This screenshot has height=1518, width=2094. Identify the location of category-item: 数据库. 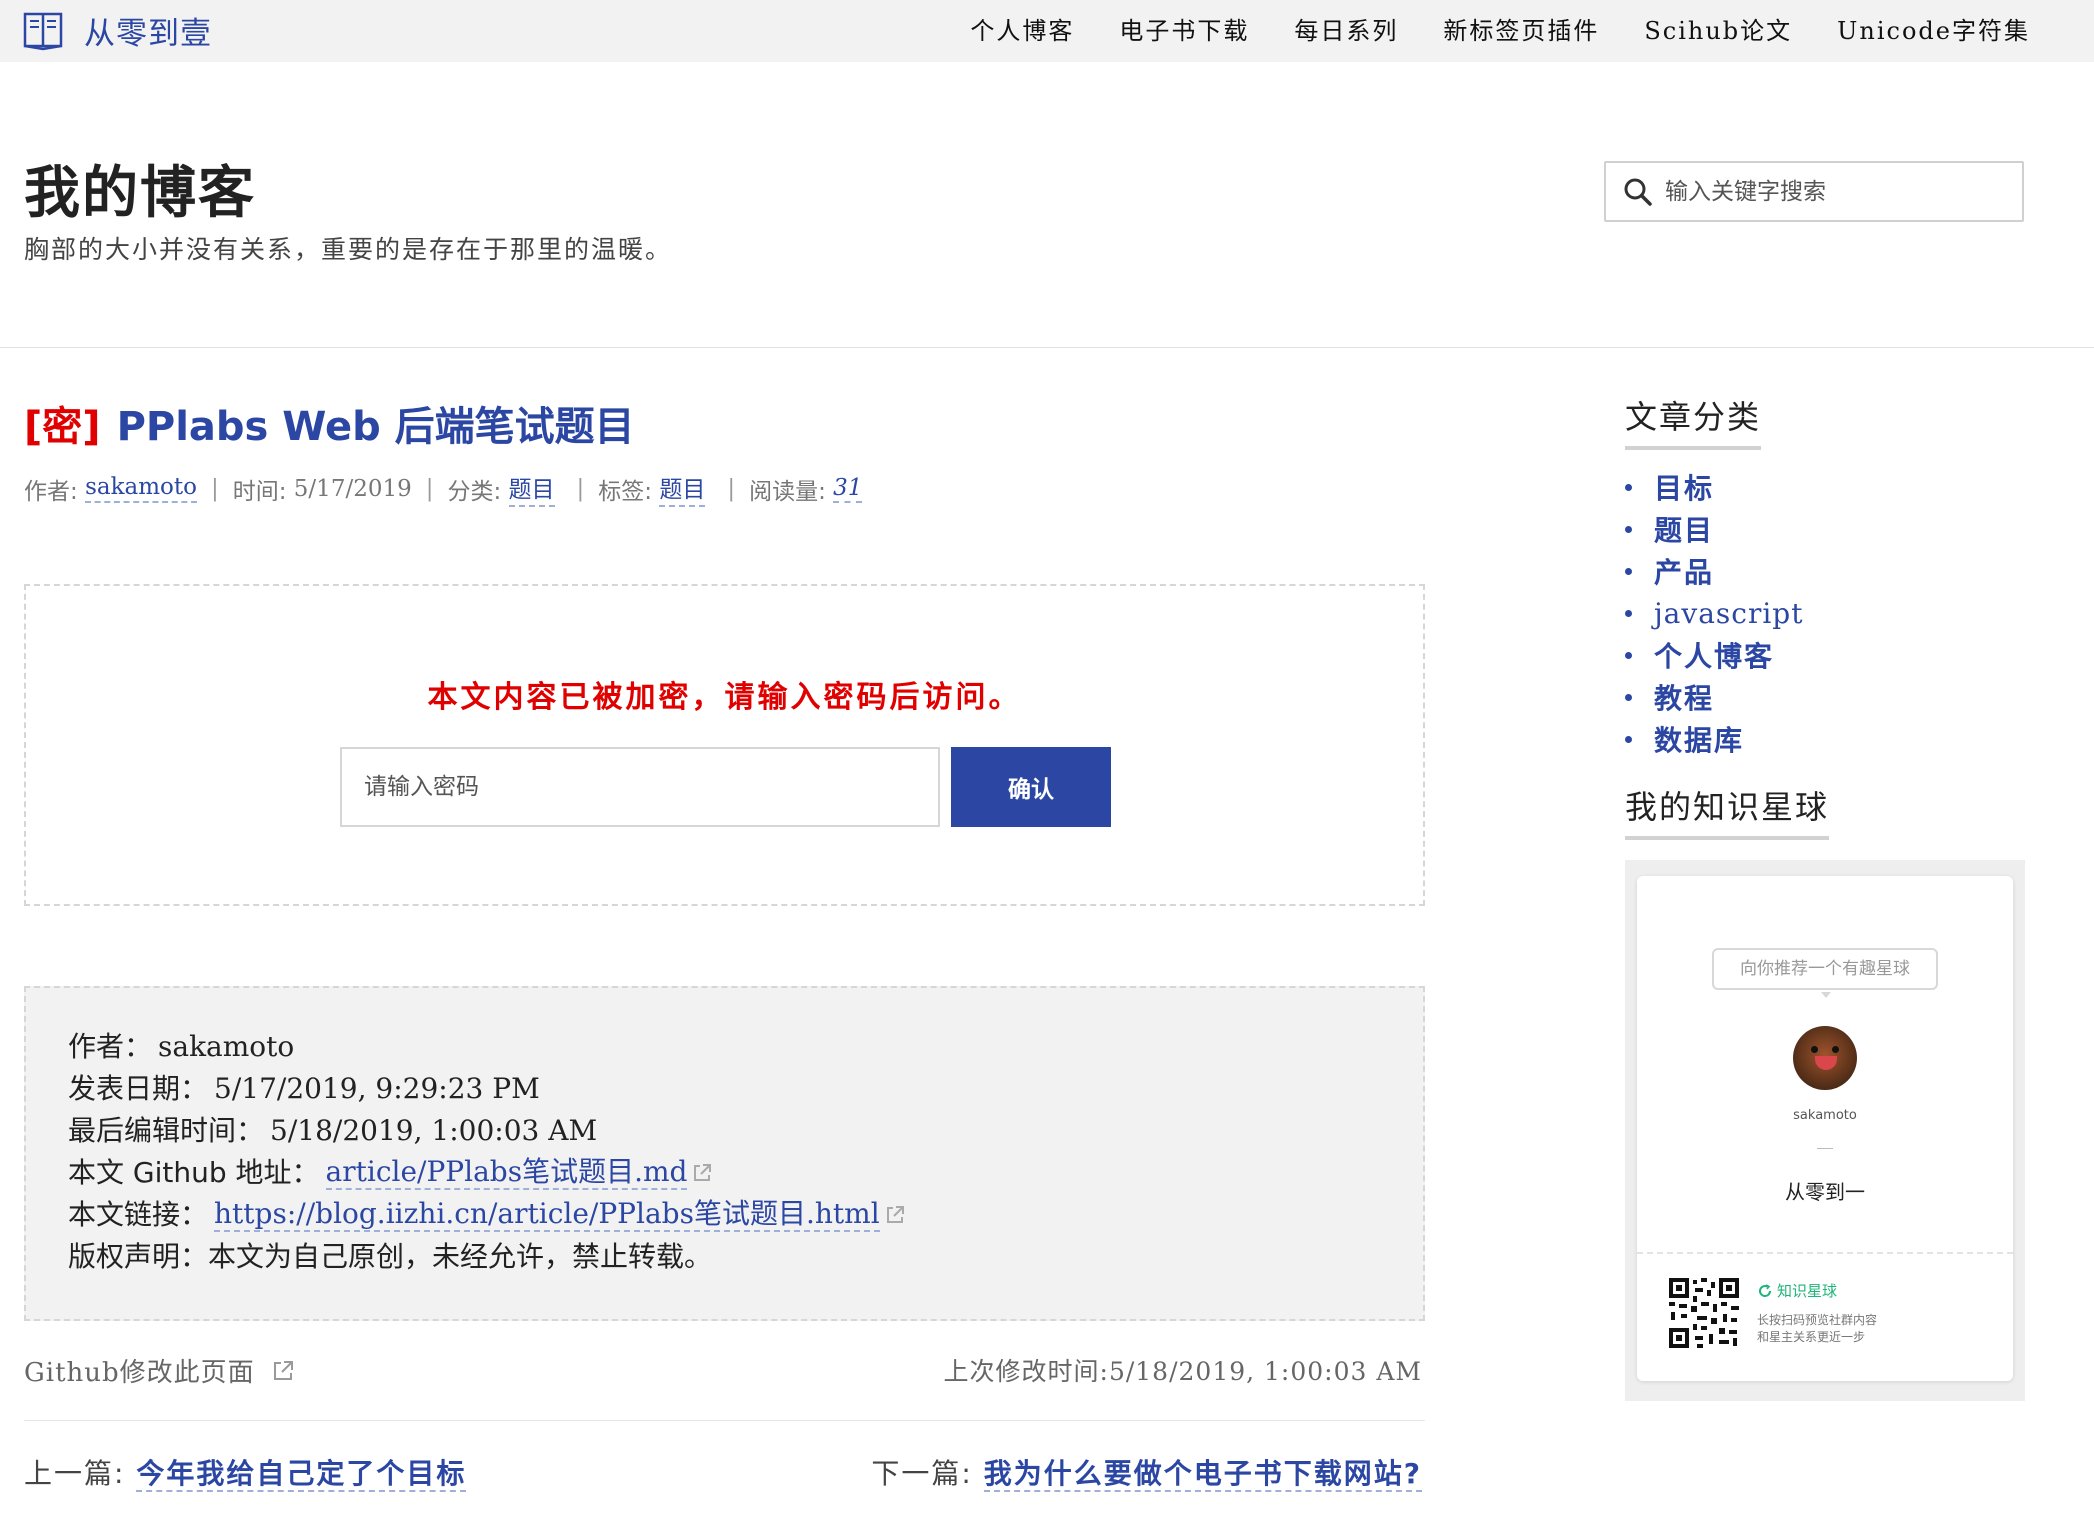
(1714, 739).